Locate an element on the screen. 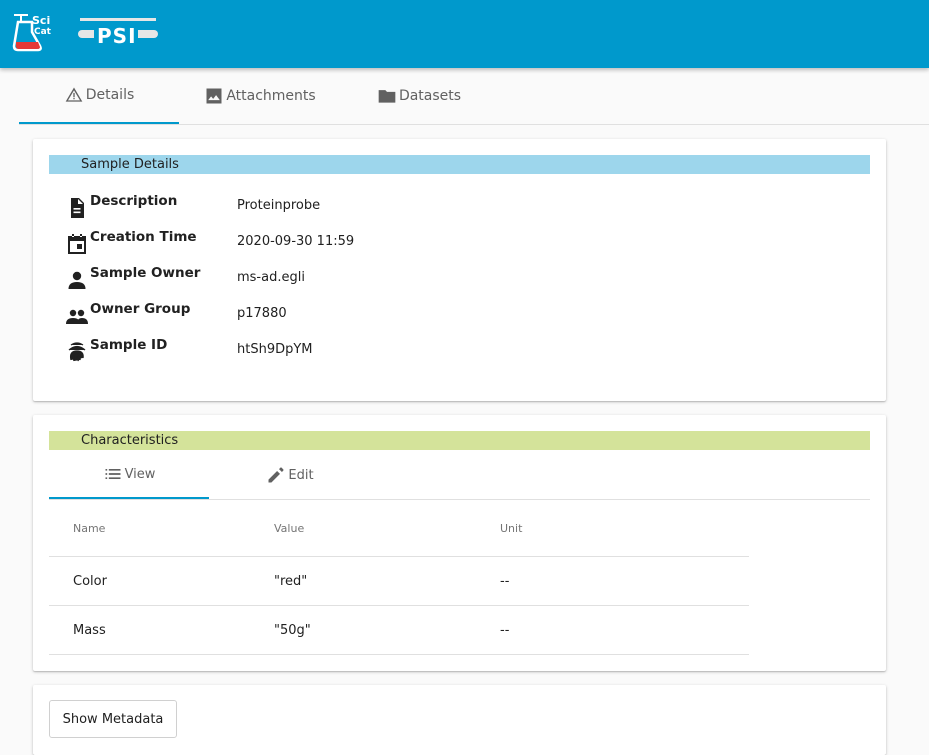  show-metadata-button: Show Metadata is located at coordinates (113, 719).